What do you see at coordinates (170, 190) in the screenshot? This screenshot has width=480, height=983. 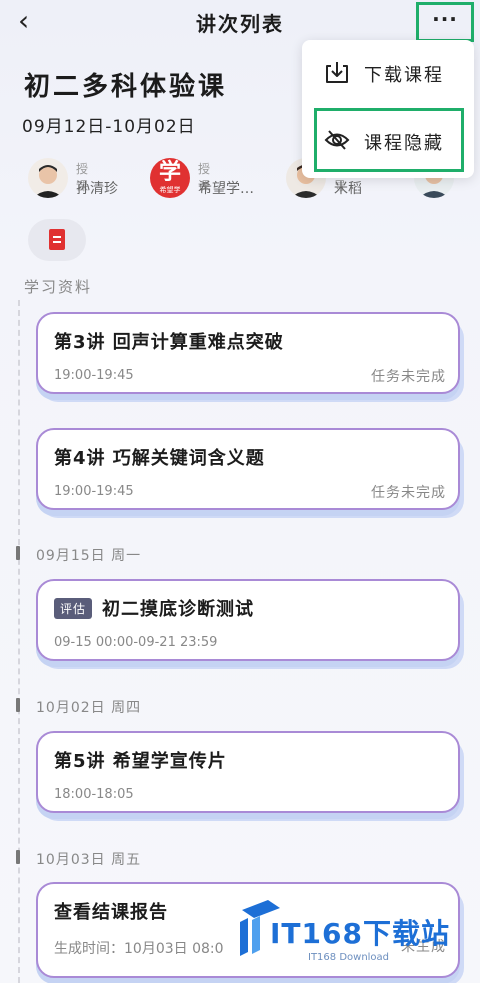 I see `brand-logo-subtext: 希望学` at bounding box center [170, 190].